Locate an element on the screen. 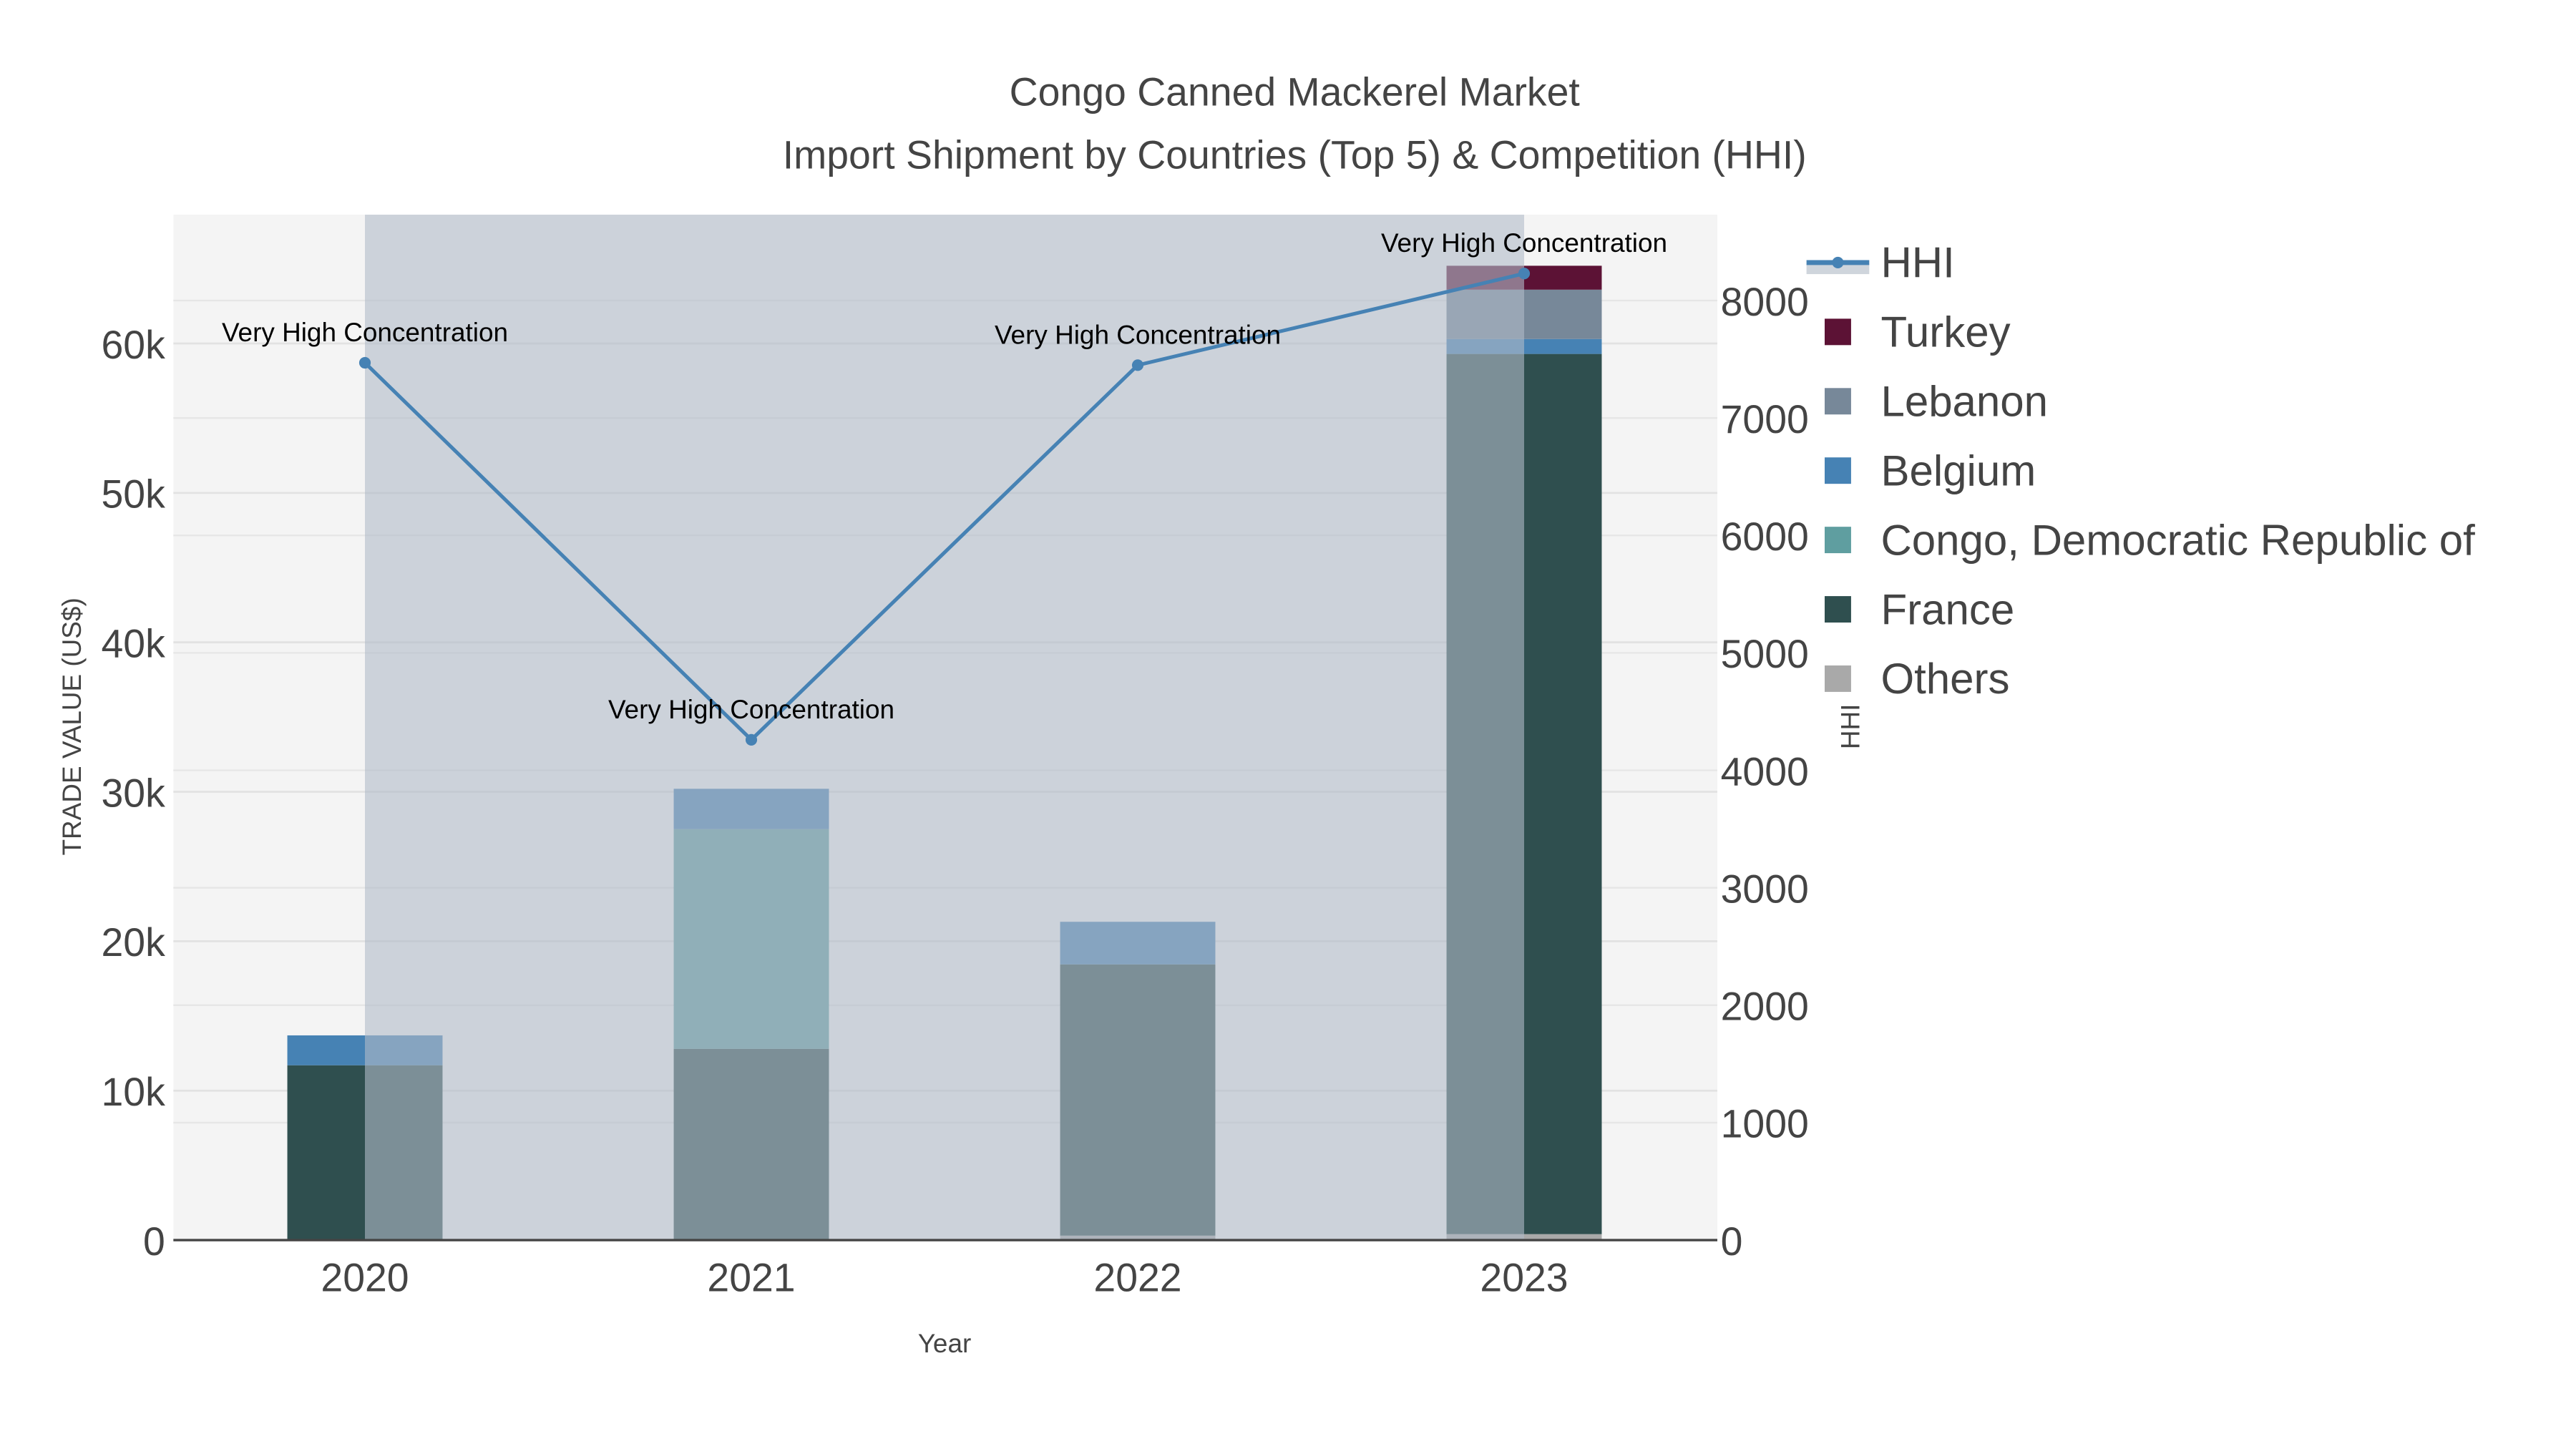  legend-label: France is located at coordinates (1947, 609).